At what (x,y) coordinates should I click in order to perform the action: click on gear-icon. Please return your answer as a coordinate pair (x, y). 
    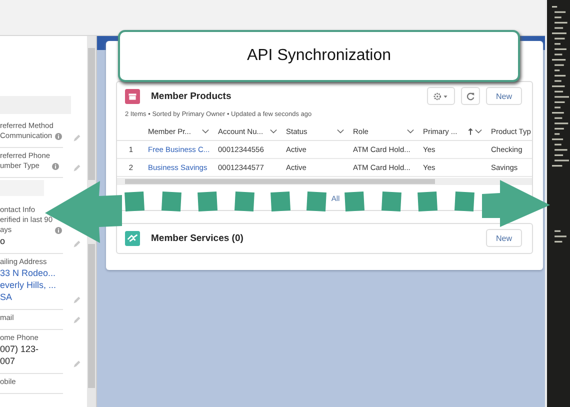
    Looking at the image, I should click on (441, 96).